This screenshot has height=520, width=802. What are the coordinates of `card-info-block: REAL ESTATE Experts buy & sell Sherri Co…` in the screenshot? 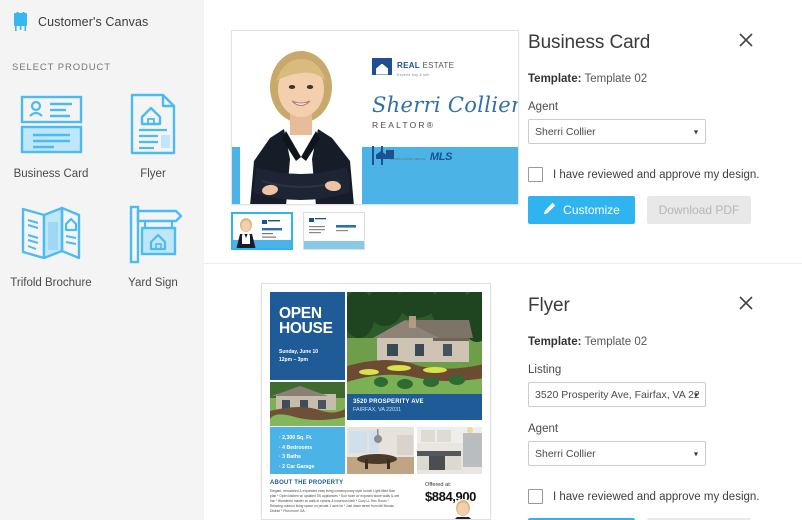 It's located at (445, 110).